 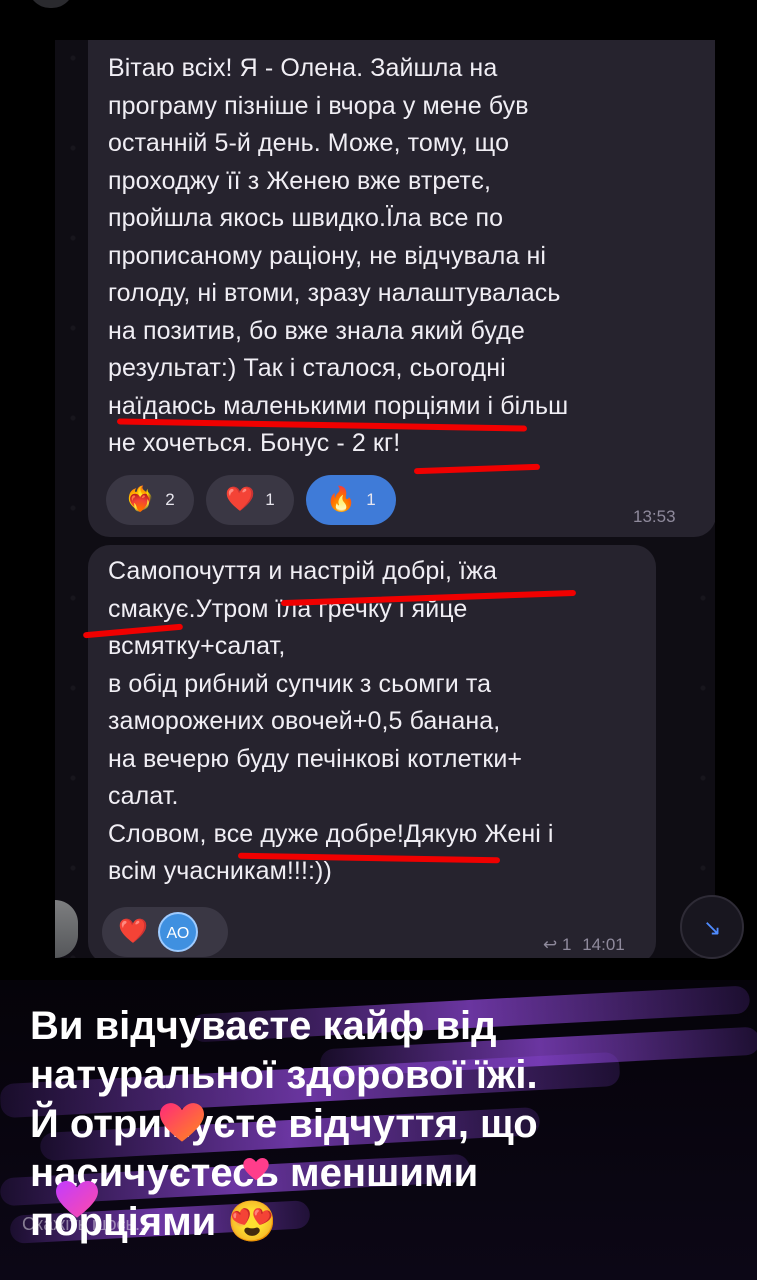 I want to click on reactor-avatar: АО, so click(x=177, y=932).